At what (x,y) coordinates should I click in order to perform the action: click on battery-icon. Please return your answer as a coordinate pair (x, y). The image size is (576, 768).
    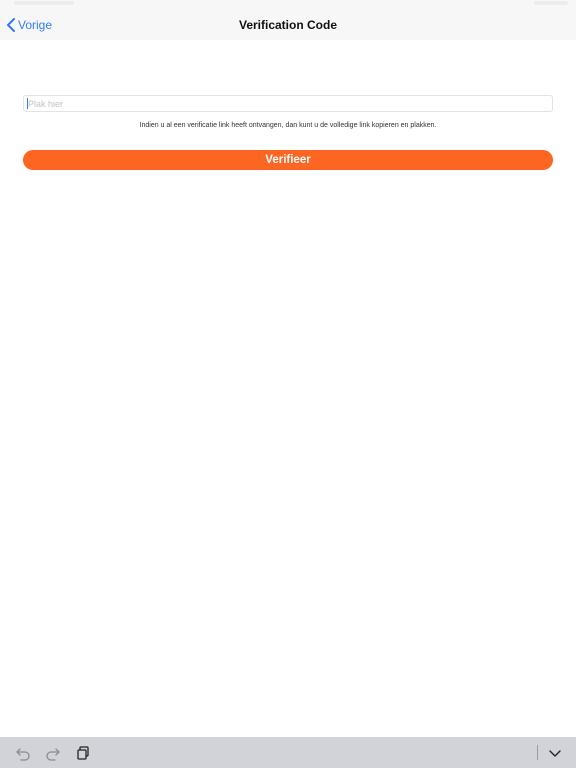
    Looking at the image, I should click on (551, 3).